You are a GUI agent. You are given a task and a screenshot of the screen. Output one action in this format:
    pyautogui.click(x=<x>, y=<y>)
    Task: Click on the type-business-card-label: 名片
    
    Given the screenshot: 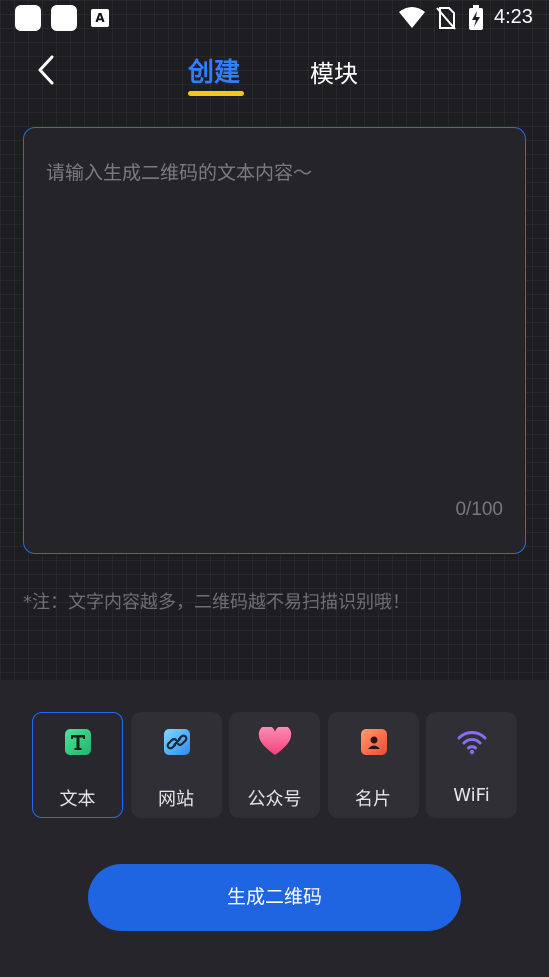 What is the action you would take?
    pyautogui.click(x=373, y=799)
    